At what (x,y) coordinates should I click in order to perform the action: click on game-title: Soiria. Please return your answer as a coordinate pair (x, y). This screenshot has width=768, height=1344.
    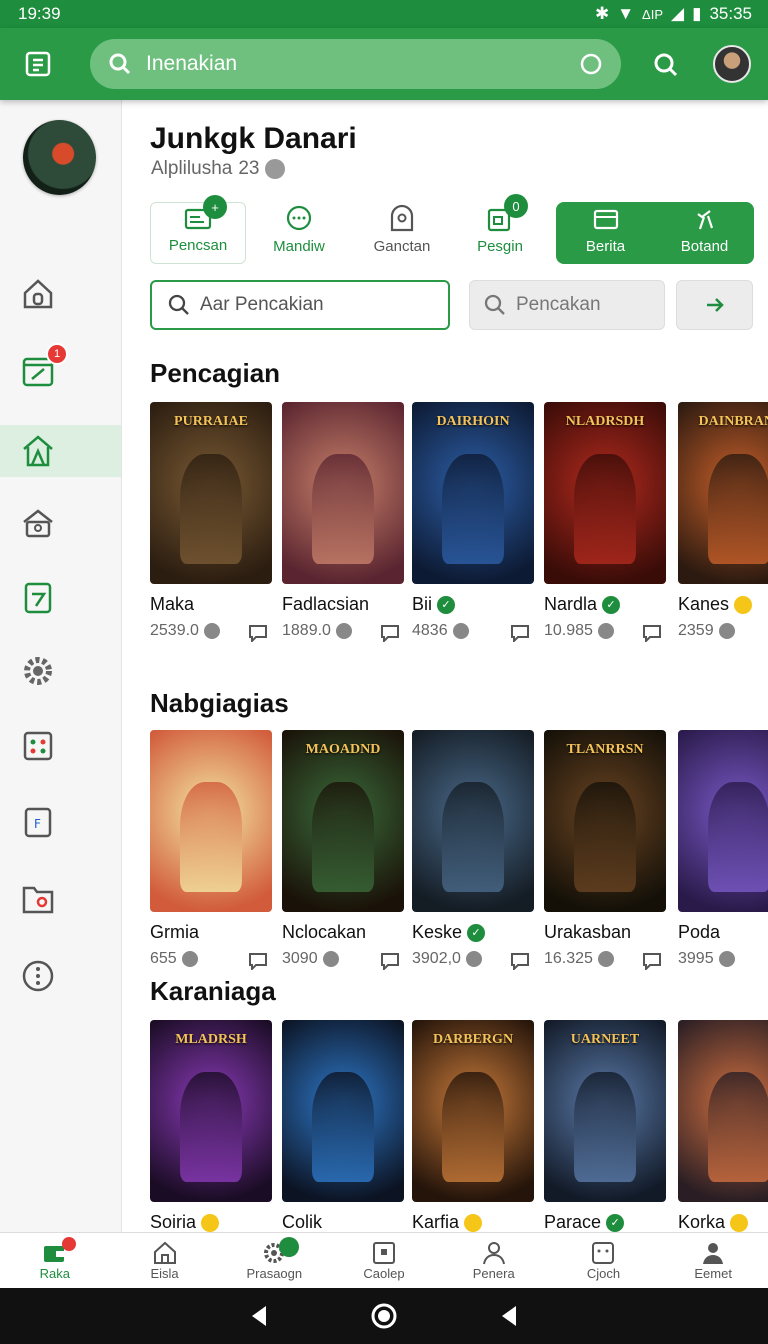
    Looking at the image, I should click on (185, 1222).